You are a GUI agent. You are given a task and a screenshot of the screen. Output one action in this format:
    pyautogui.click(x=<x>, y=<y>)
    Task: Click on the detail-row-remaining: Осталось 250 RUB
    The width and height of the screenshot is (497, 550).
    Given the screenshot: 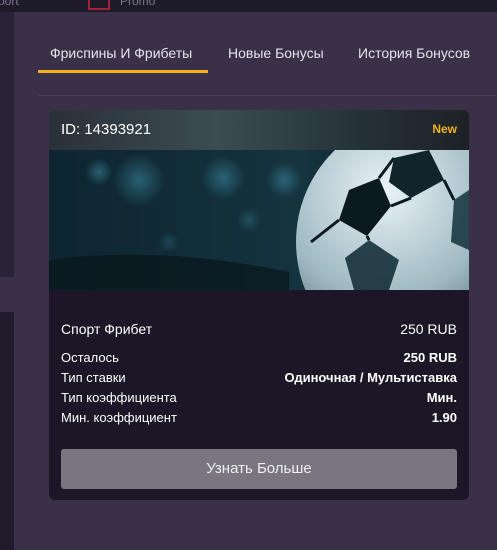 What is the action you would take?
    pyautogui.click(x=259, y=359)
    